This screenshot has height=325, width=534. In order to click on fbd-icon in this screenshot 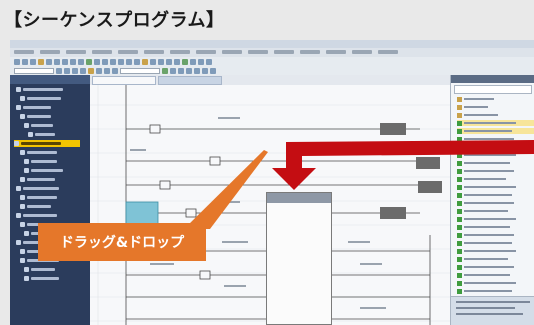, I will do `click(75, 70)`.